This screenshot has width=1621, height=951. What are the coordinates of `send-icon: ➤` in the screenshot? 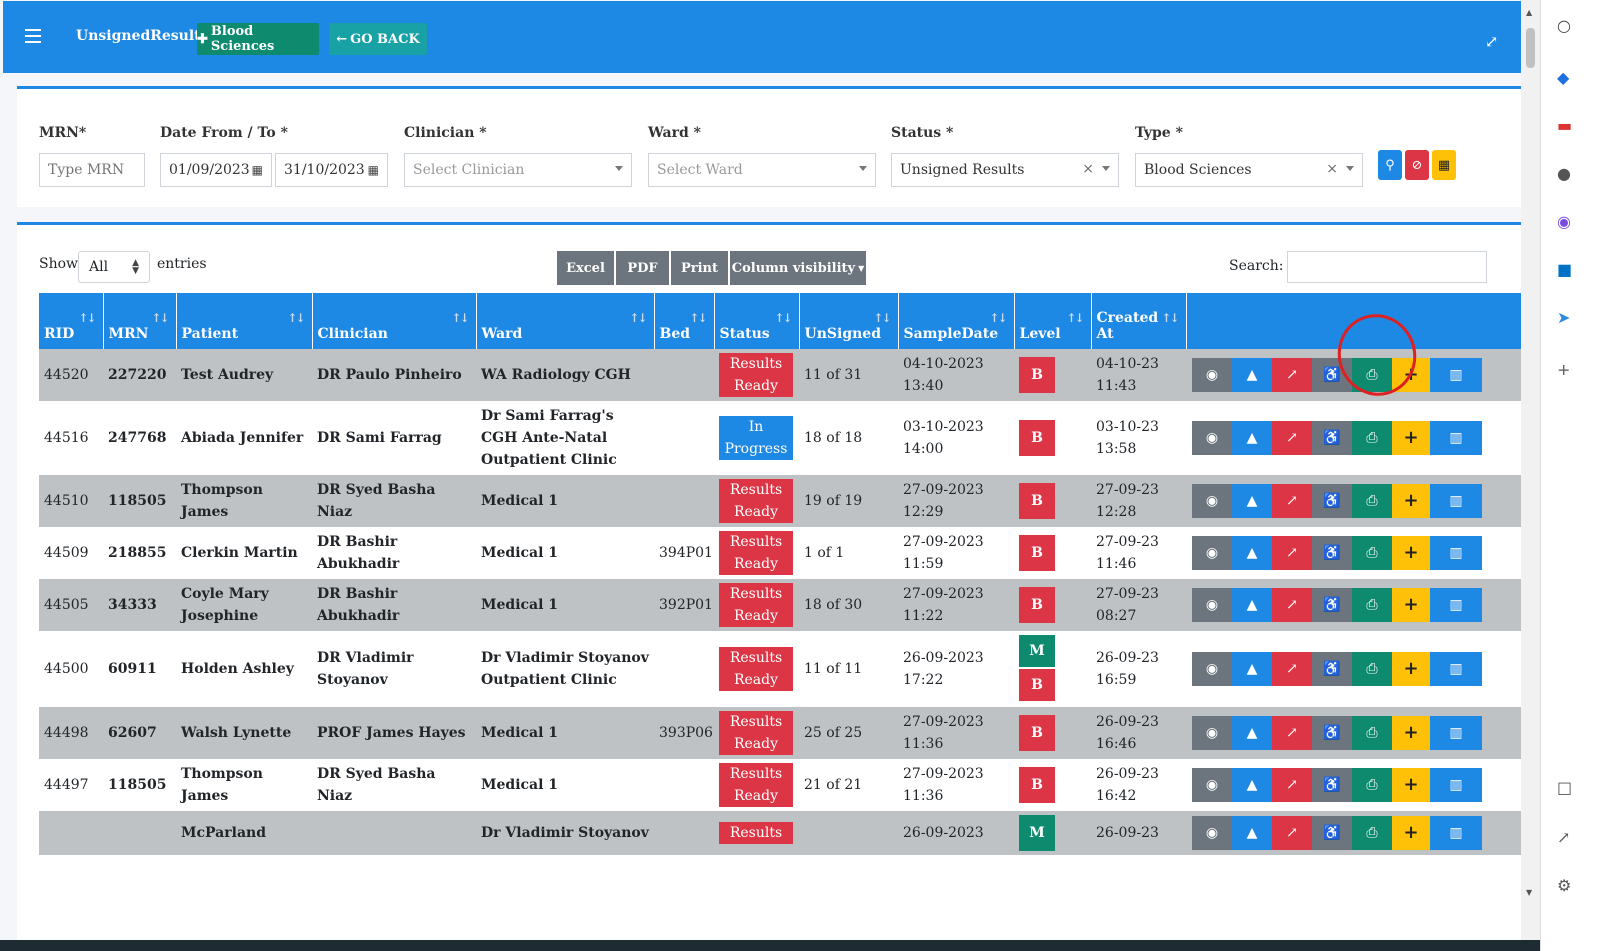 It's located at (1563, 317).